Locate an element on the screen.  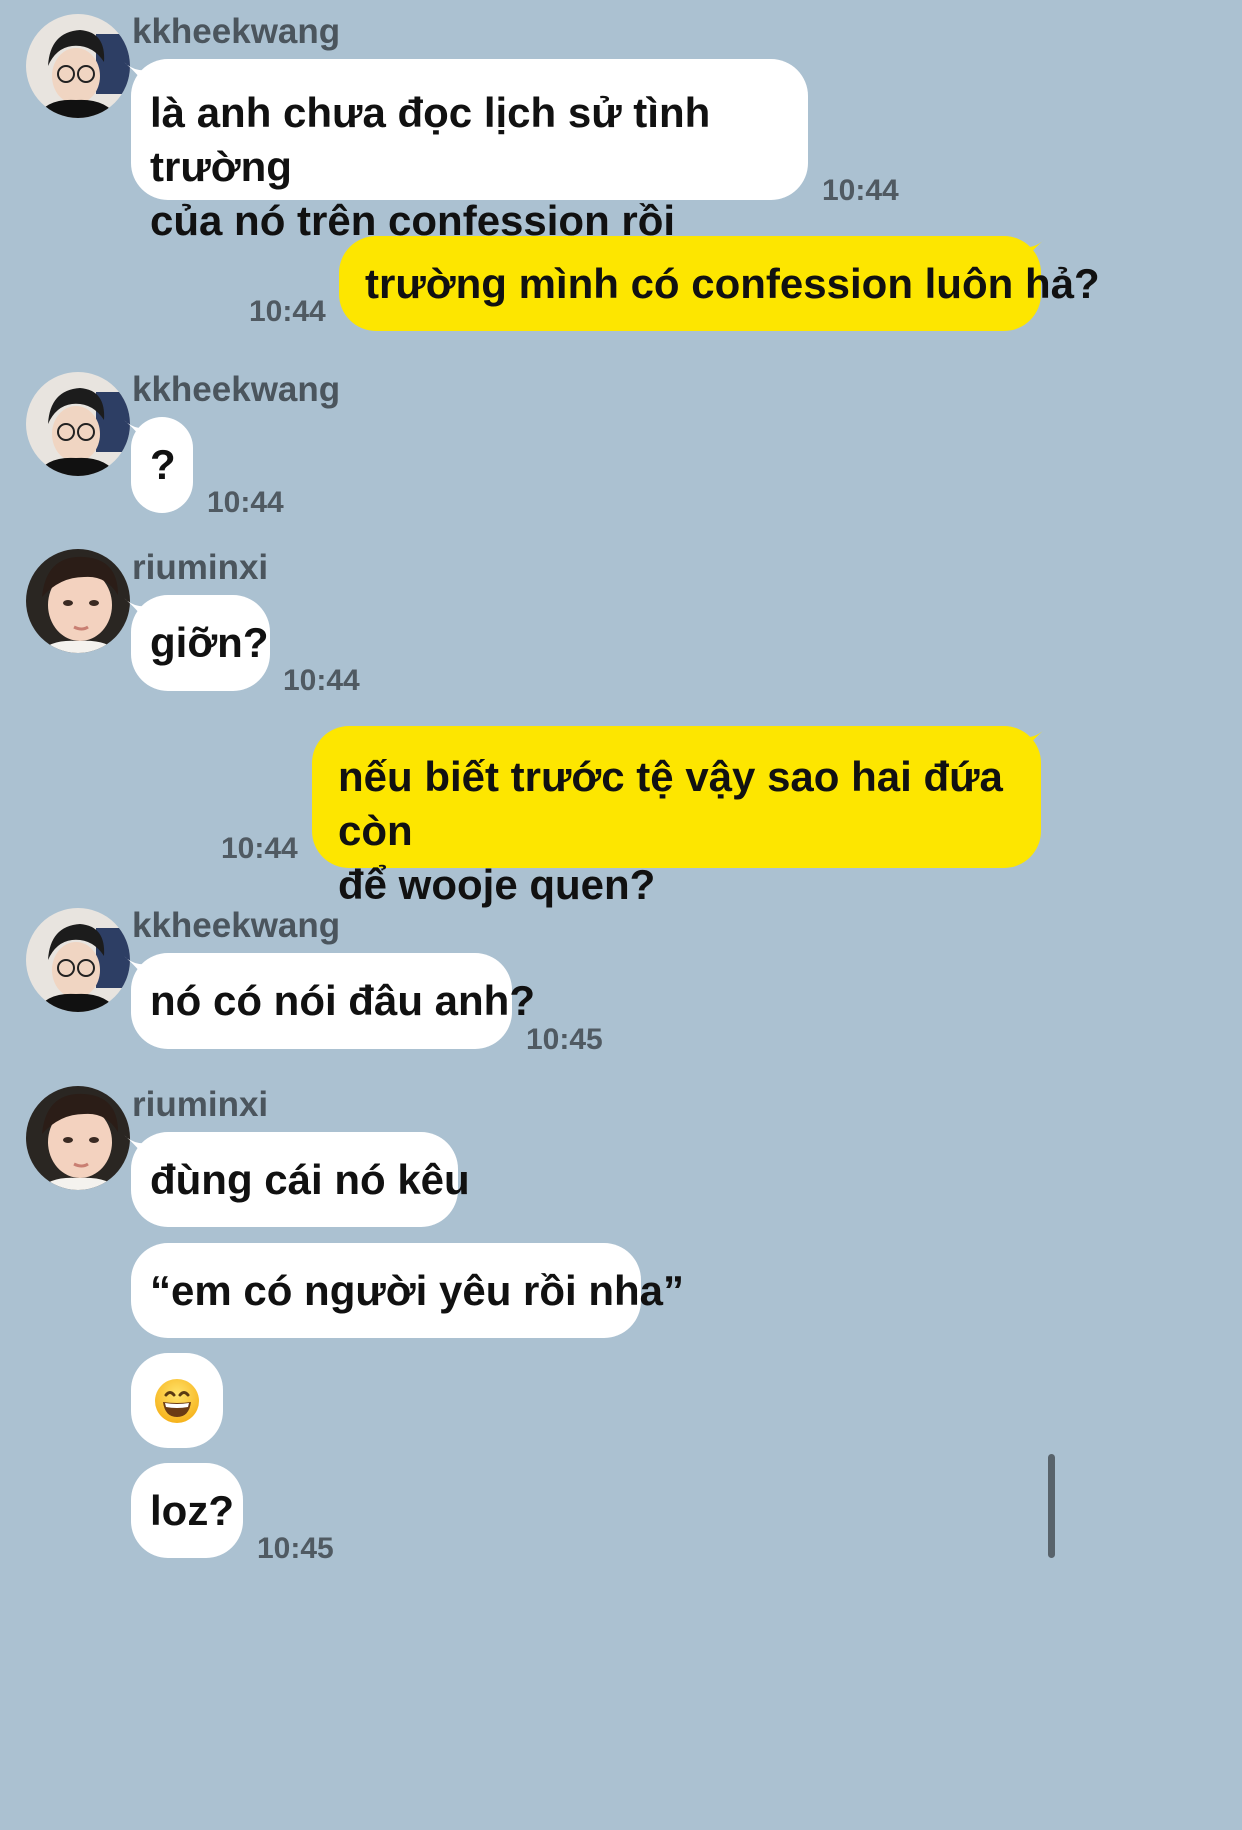
message-text: đùng cái nó kêu is located at coordinates (310, 1179).